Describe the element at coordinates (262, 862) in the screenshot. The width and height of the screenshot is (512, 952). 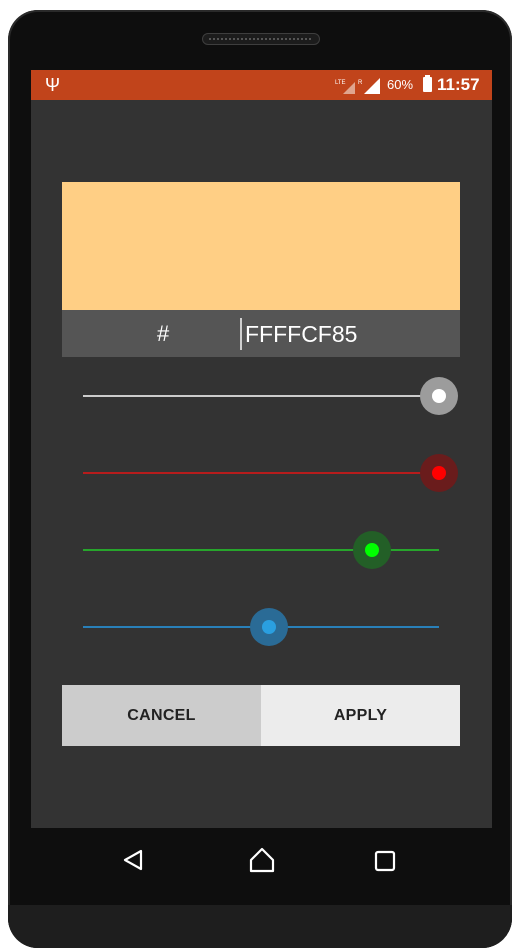
I see `home-icon` at that location.